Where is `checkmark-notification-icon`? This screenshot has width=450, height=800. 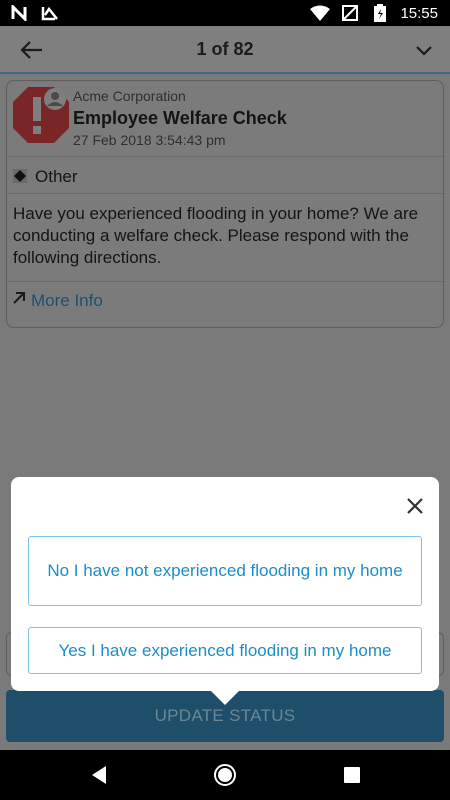
checkmark-notification-icon is located at coordinates (50, 13).